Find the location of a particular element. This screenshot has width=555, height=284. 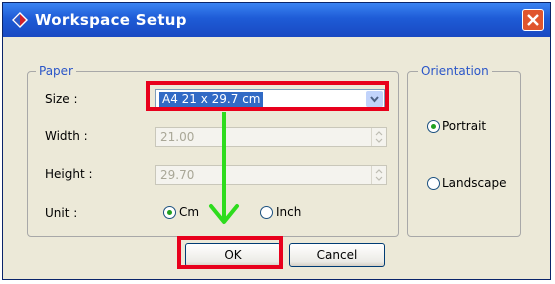

width-spinner is located at coordinates (378, 137).